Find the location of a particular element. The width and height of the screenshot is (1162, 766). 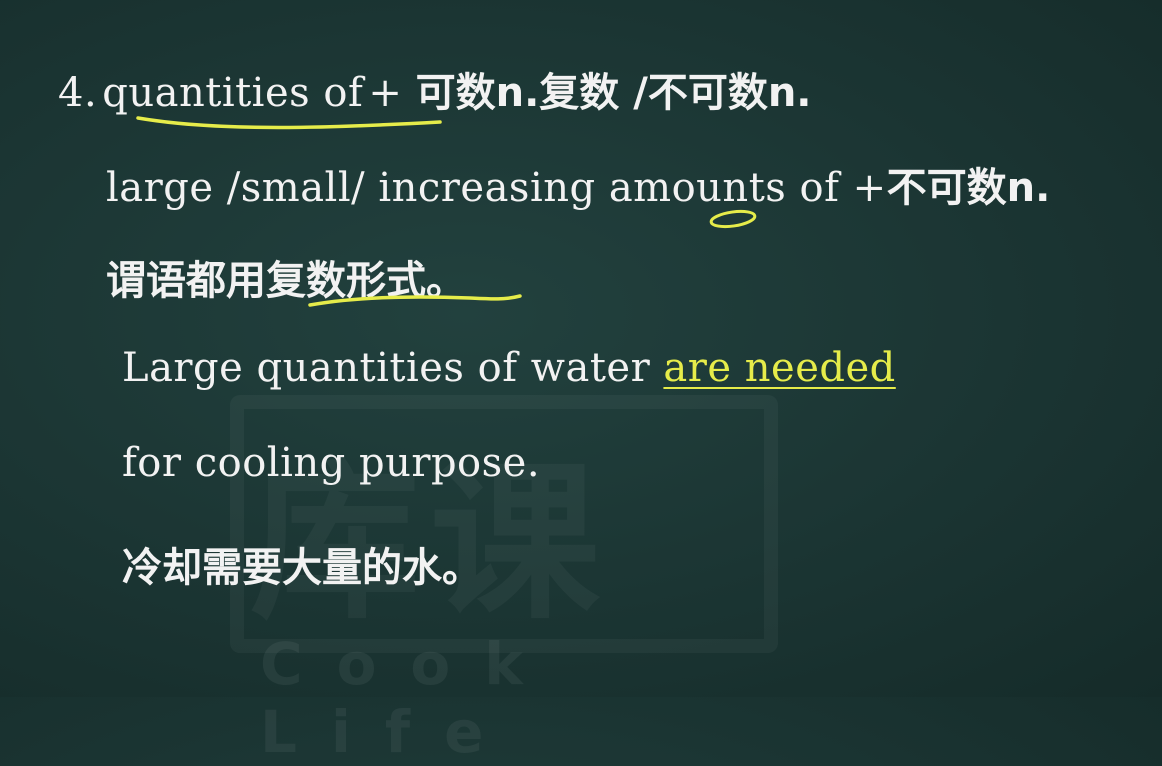

phrase-quantities-of: quantities of is located at coordinates (233, 93).